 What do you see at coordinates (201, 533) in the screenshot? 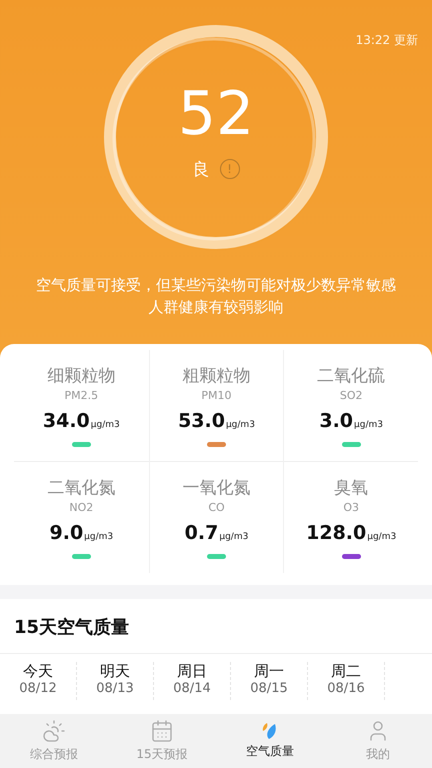
I see `pollutant-value: 0.7` at bounding box center [201, 533].